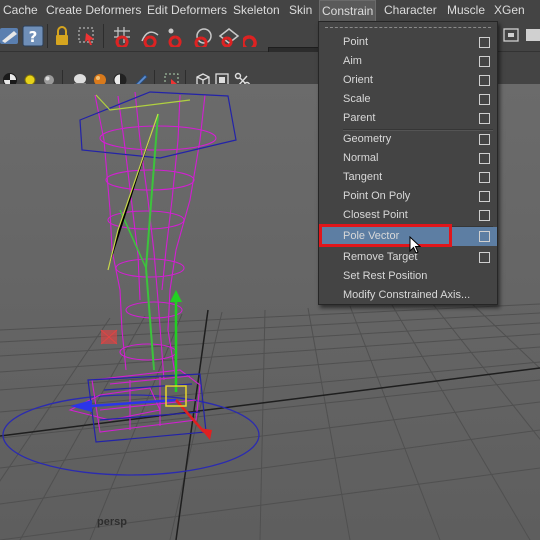  I want to click on scale-option-box, so click(484, 99).